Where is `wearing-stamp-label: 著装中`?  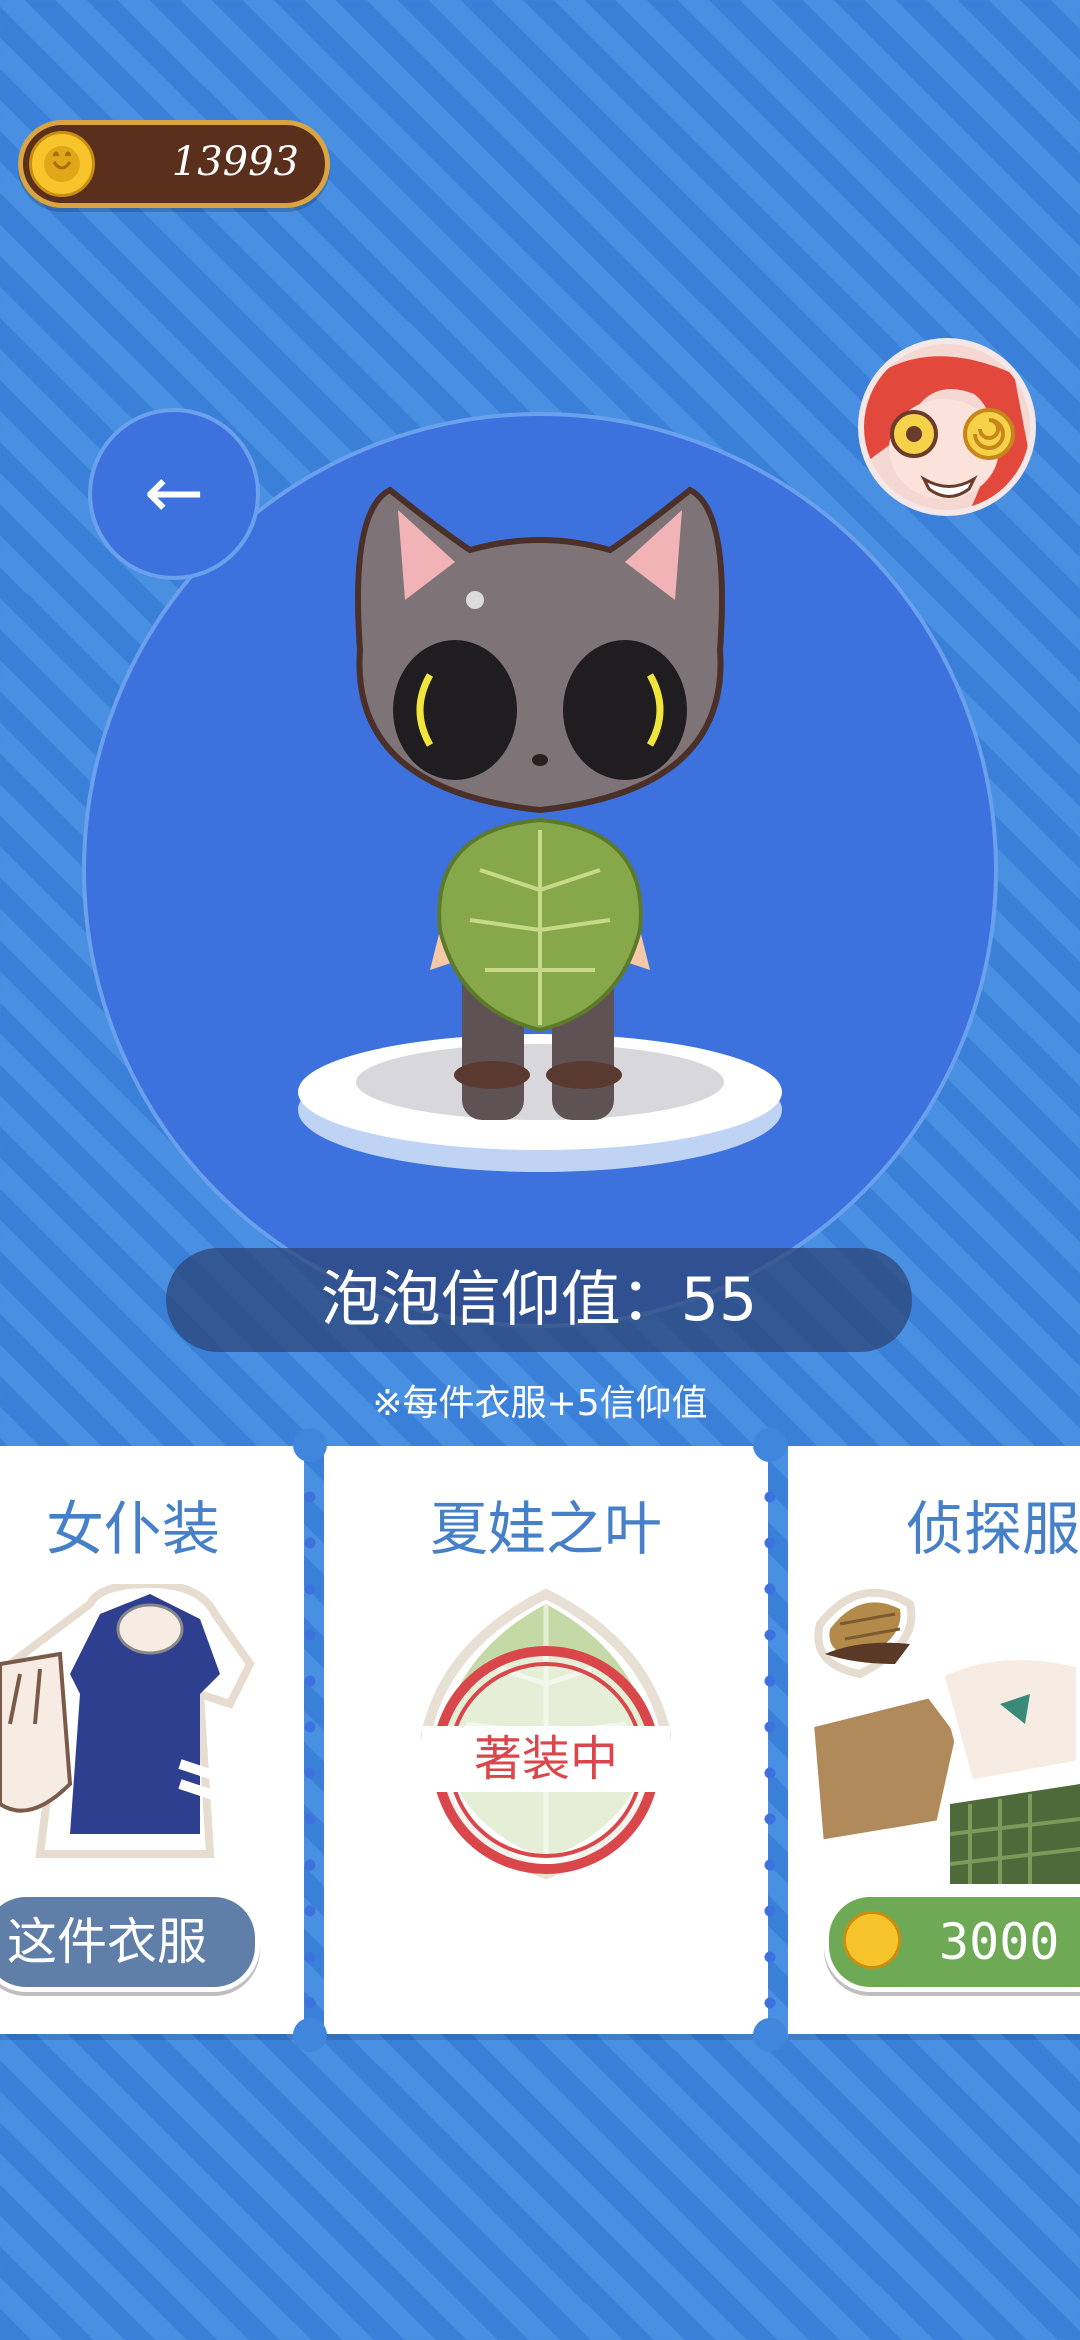
wearing-stamp-label: 著装中 is located at coordinates (546, 1759).